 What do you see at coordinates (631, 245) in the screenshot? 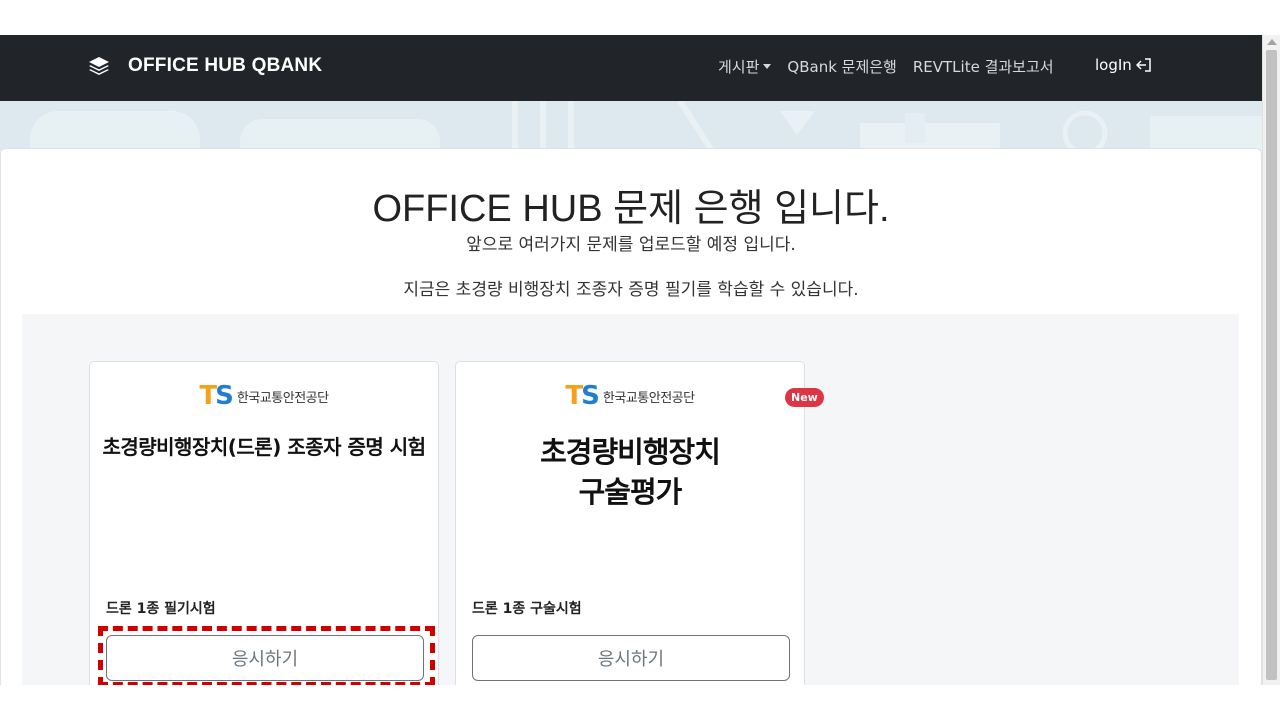
I see `intro-line-1: 앞으로 여러가지 문제를 업로드할 예정 입니다.` at bounding box center [631, 245].